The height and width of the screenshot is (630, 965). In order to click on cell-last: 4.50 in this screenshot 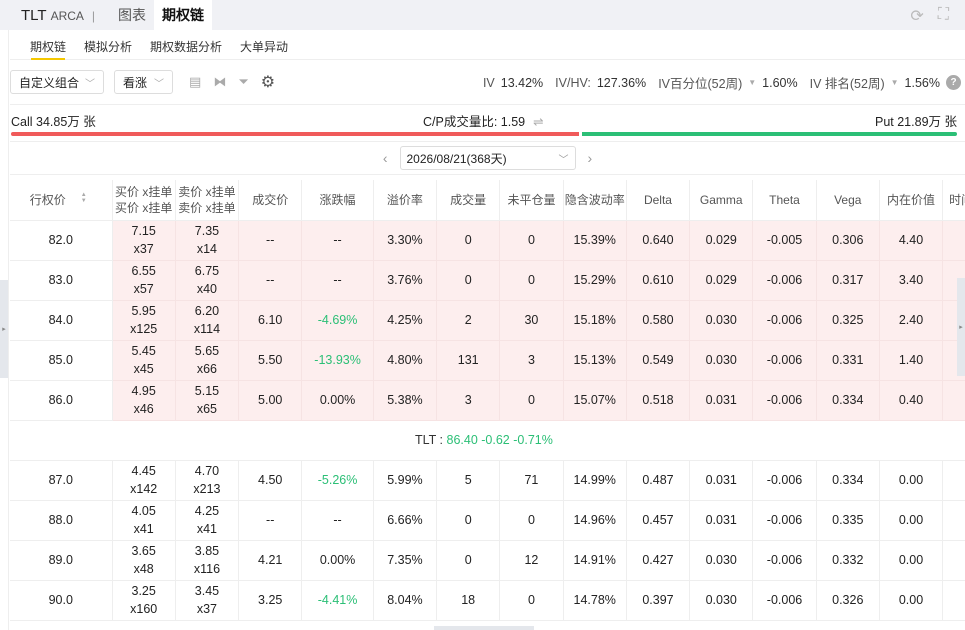, I will do `click(270, 480)`.